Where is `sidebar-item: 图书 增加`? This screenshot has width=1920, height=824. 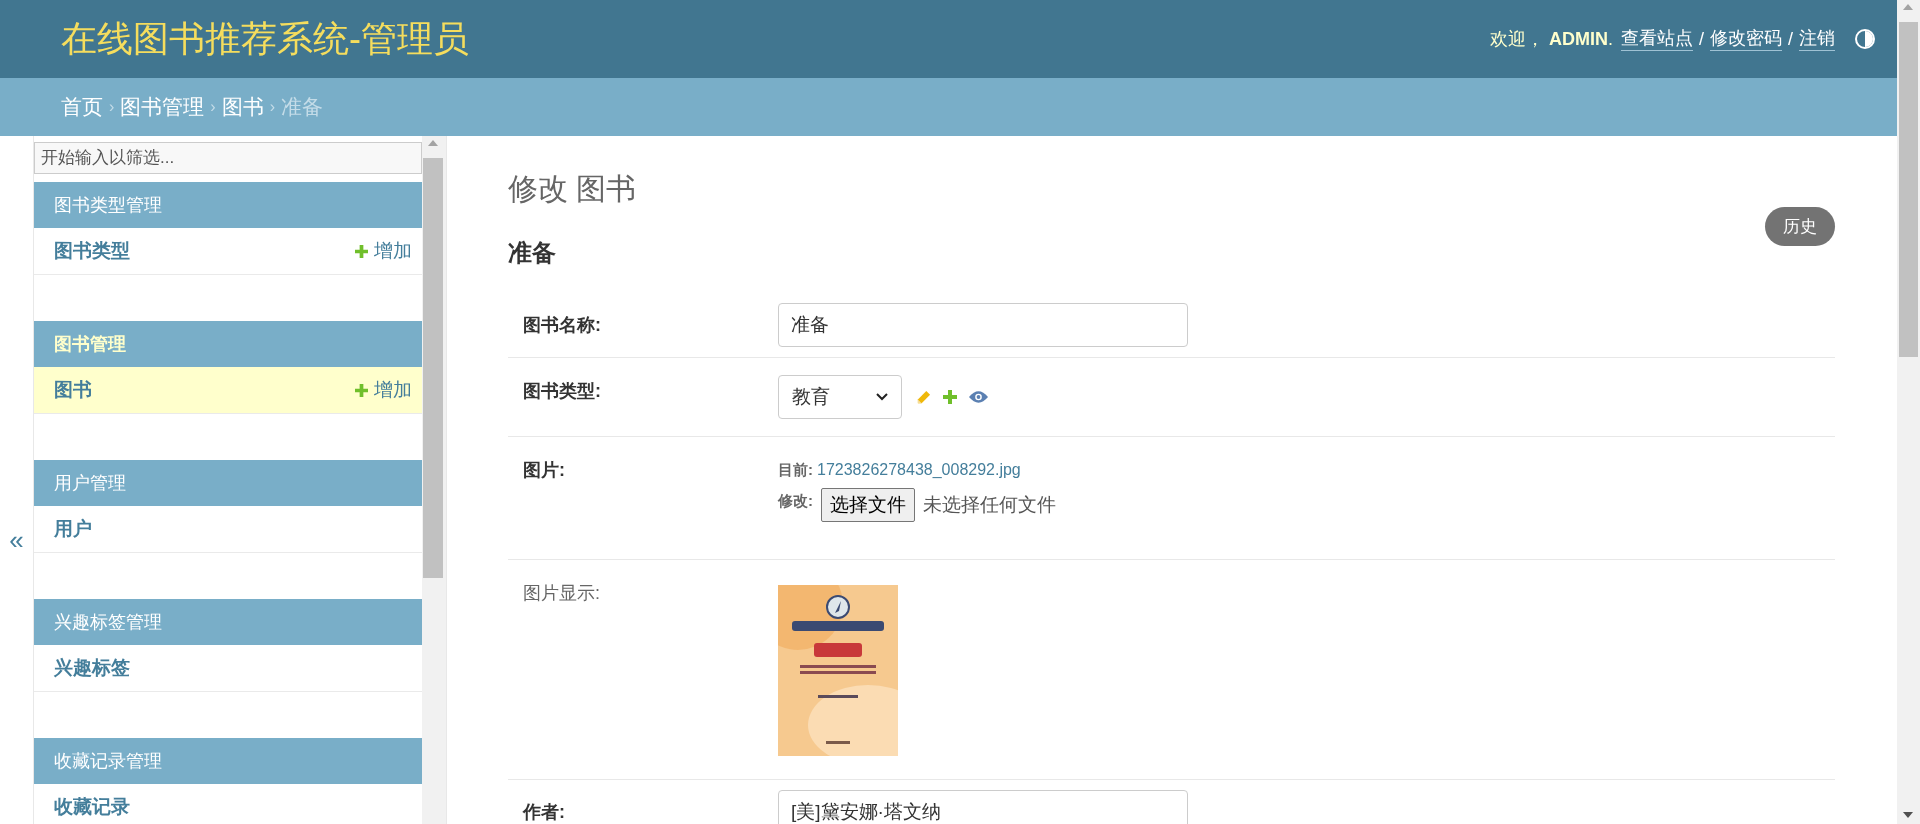
sidebar-item: 图书 增加 is located at coordinates (228, 390).